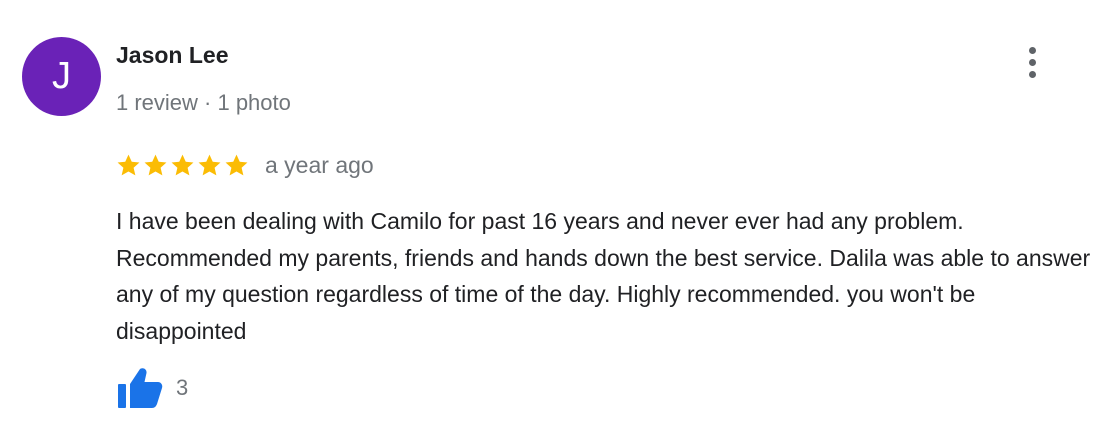 This screenshot has width=1110, height=448. Describe the element at coordinates (172, 55) in the screenshot. I see `reviewer-name: Jason Lee` at that location.